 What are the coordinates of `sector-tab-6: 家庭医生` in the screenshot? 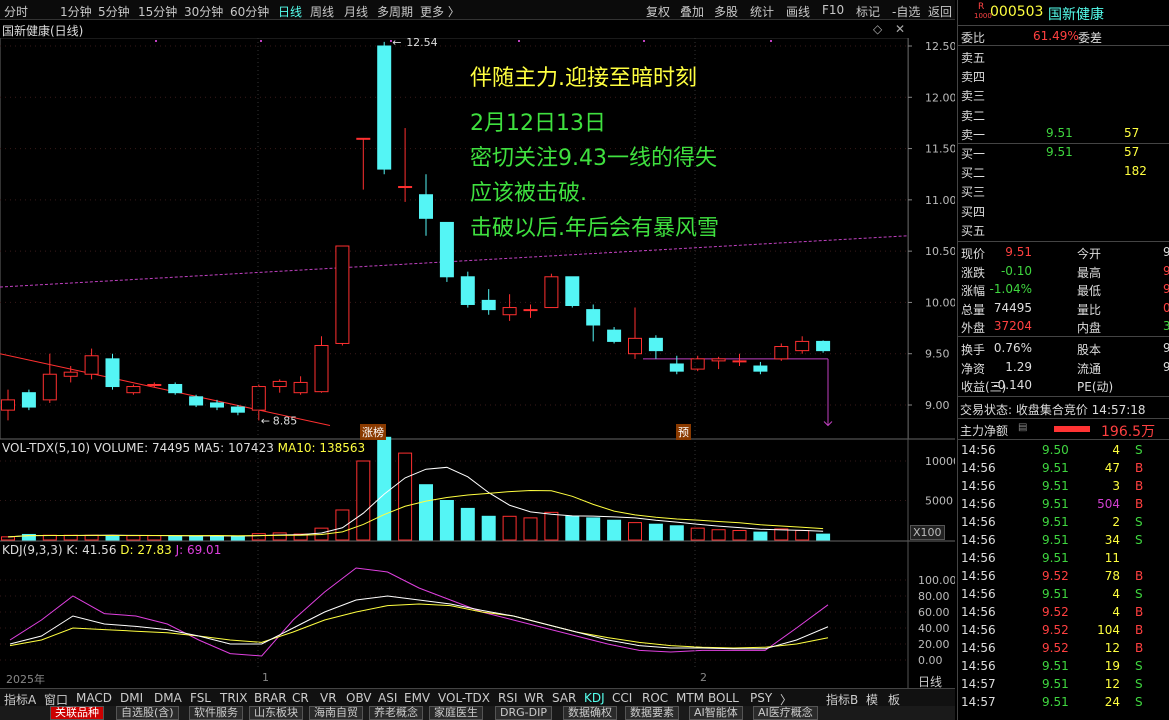 It's located at (456, 713).